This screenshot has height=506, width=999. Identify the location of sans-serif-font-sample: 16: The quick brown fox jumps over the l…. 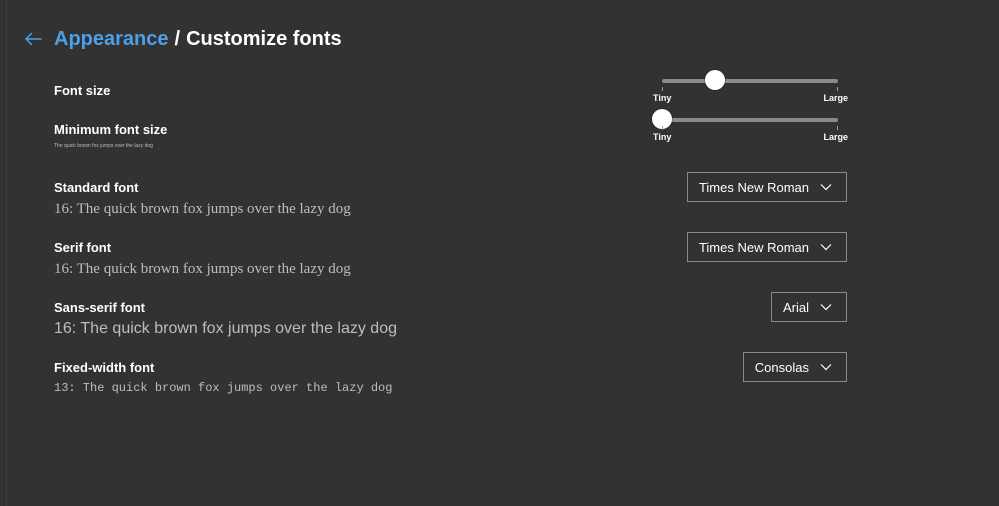
(225, 328).